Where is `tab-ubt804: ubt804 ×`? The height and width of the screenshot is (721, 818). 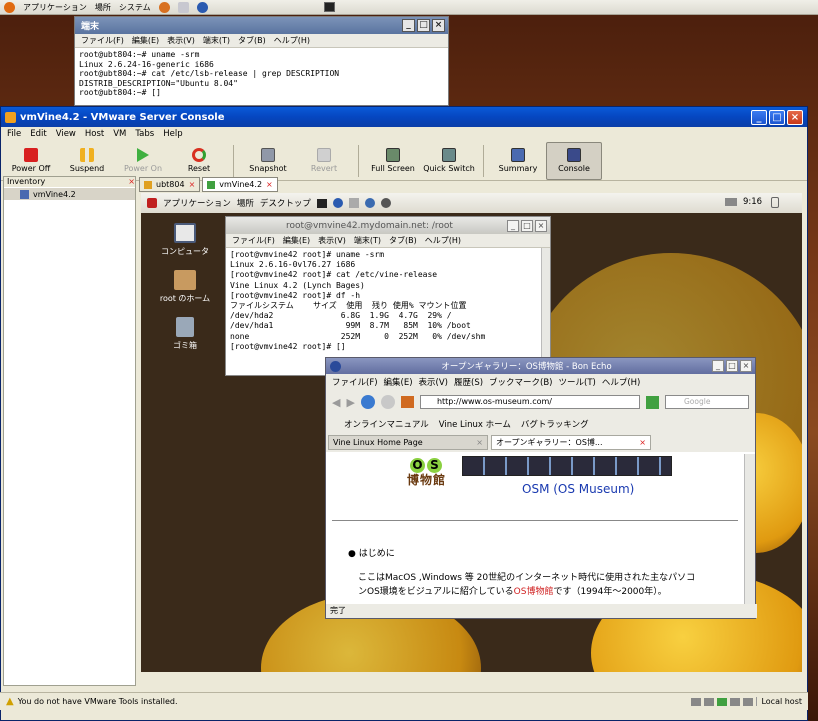
tab-ubt804: ubt804 × is located at coordinates (170, 184).